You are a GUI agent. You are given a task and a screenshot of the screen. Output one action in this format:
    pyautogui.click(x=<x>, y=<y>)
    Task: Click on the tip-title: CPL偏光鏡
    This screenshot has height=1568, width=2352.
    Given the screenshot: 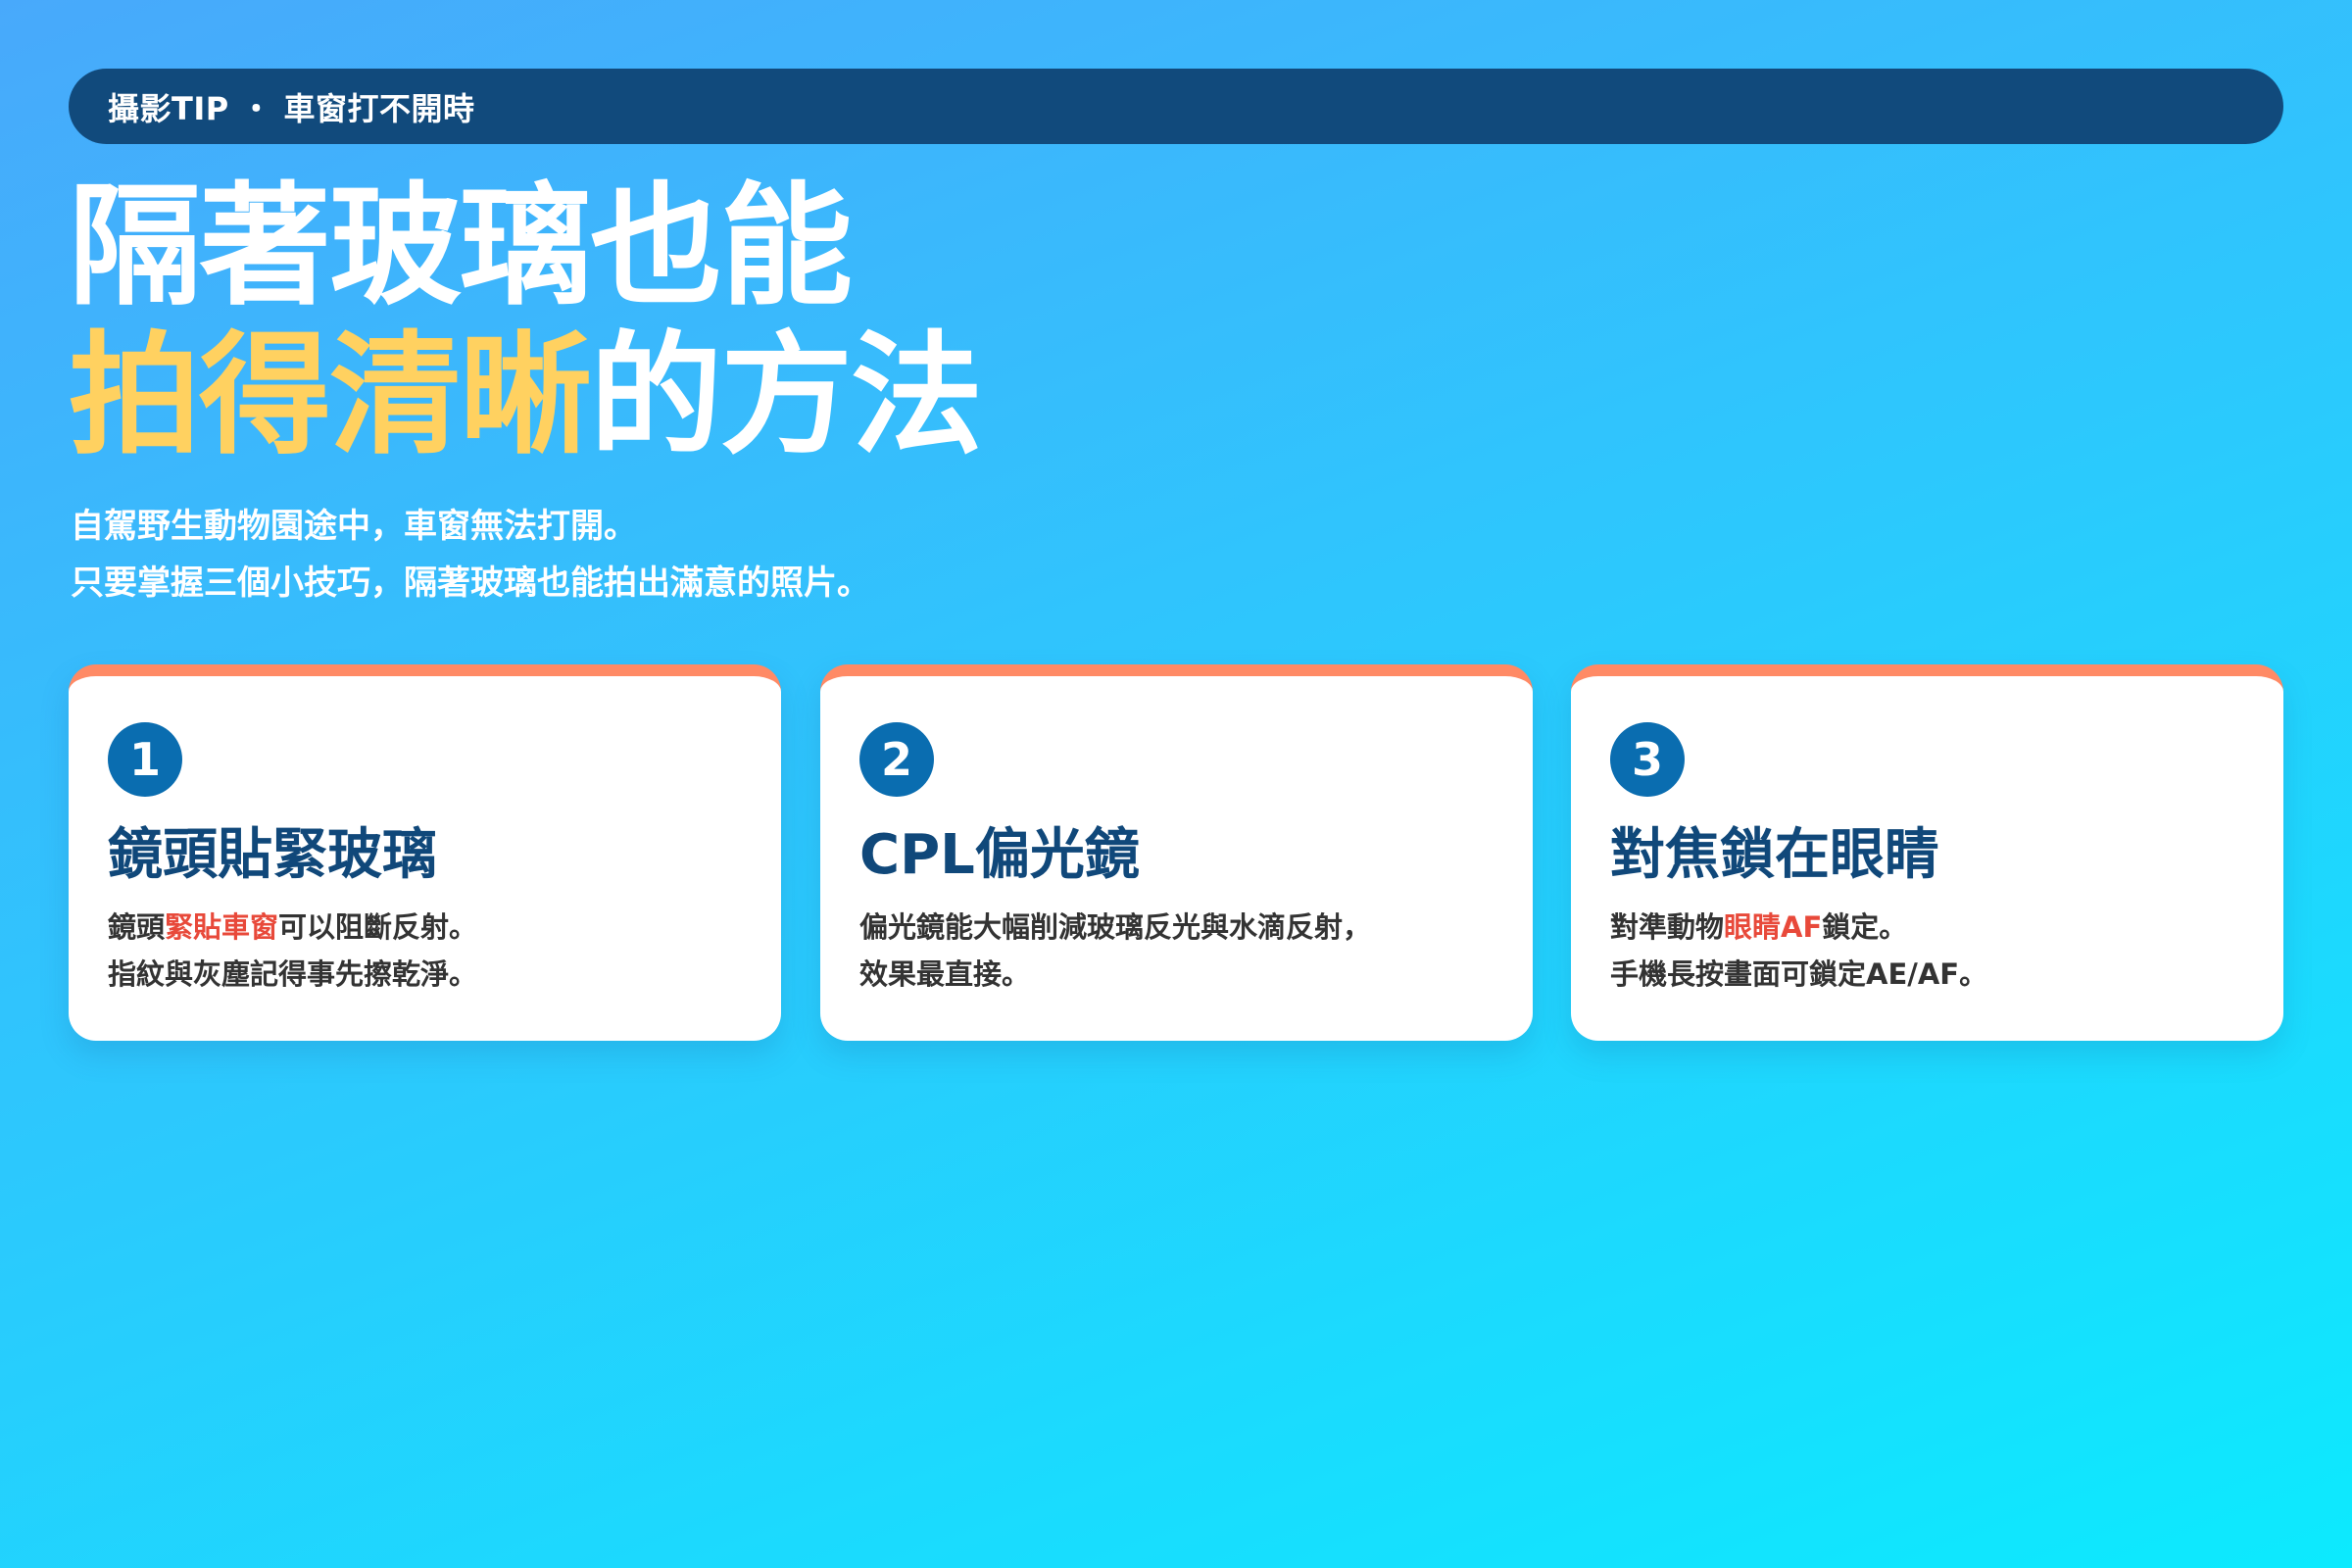 What is the action you would take?
    pyautogui.click(x=999, y=855)
    